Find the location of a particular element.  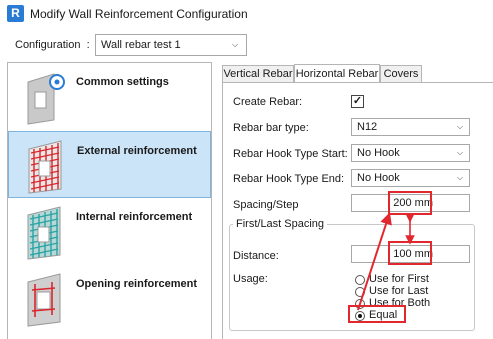

annotation-arrows is located at coordinates (386, 261).